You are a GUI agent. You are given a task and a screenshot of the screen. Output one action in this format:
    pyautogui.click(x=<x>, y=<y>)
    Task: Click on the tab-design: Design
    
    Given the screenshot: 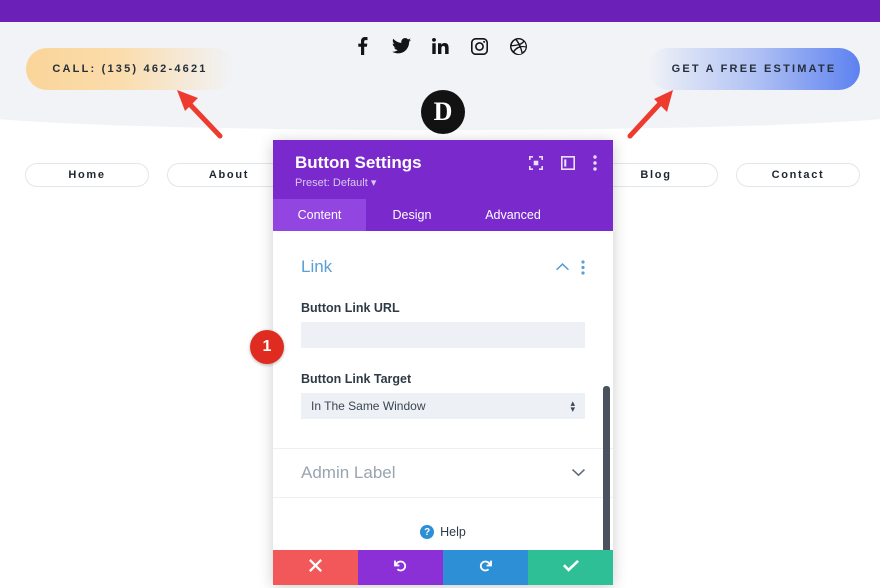 What is the action you would take?
    pyautogui.click(x=412, y=215)
    